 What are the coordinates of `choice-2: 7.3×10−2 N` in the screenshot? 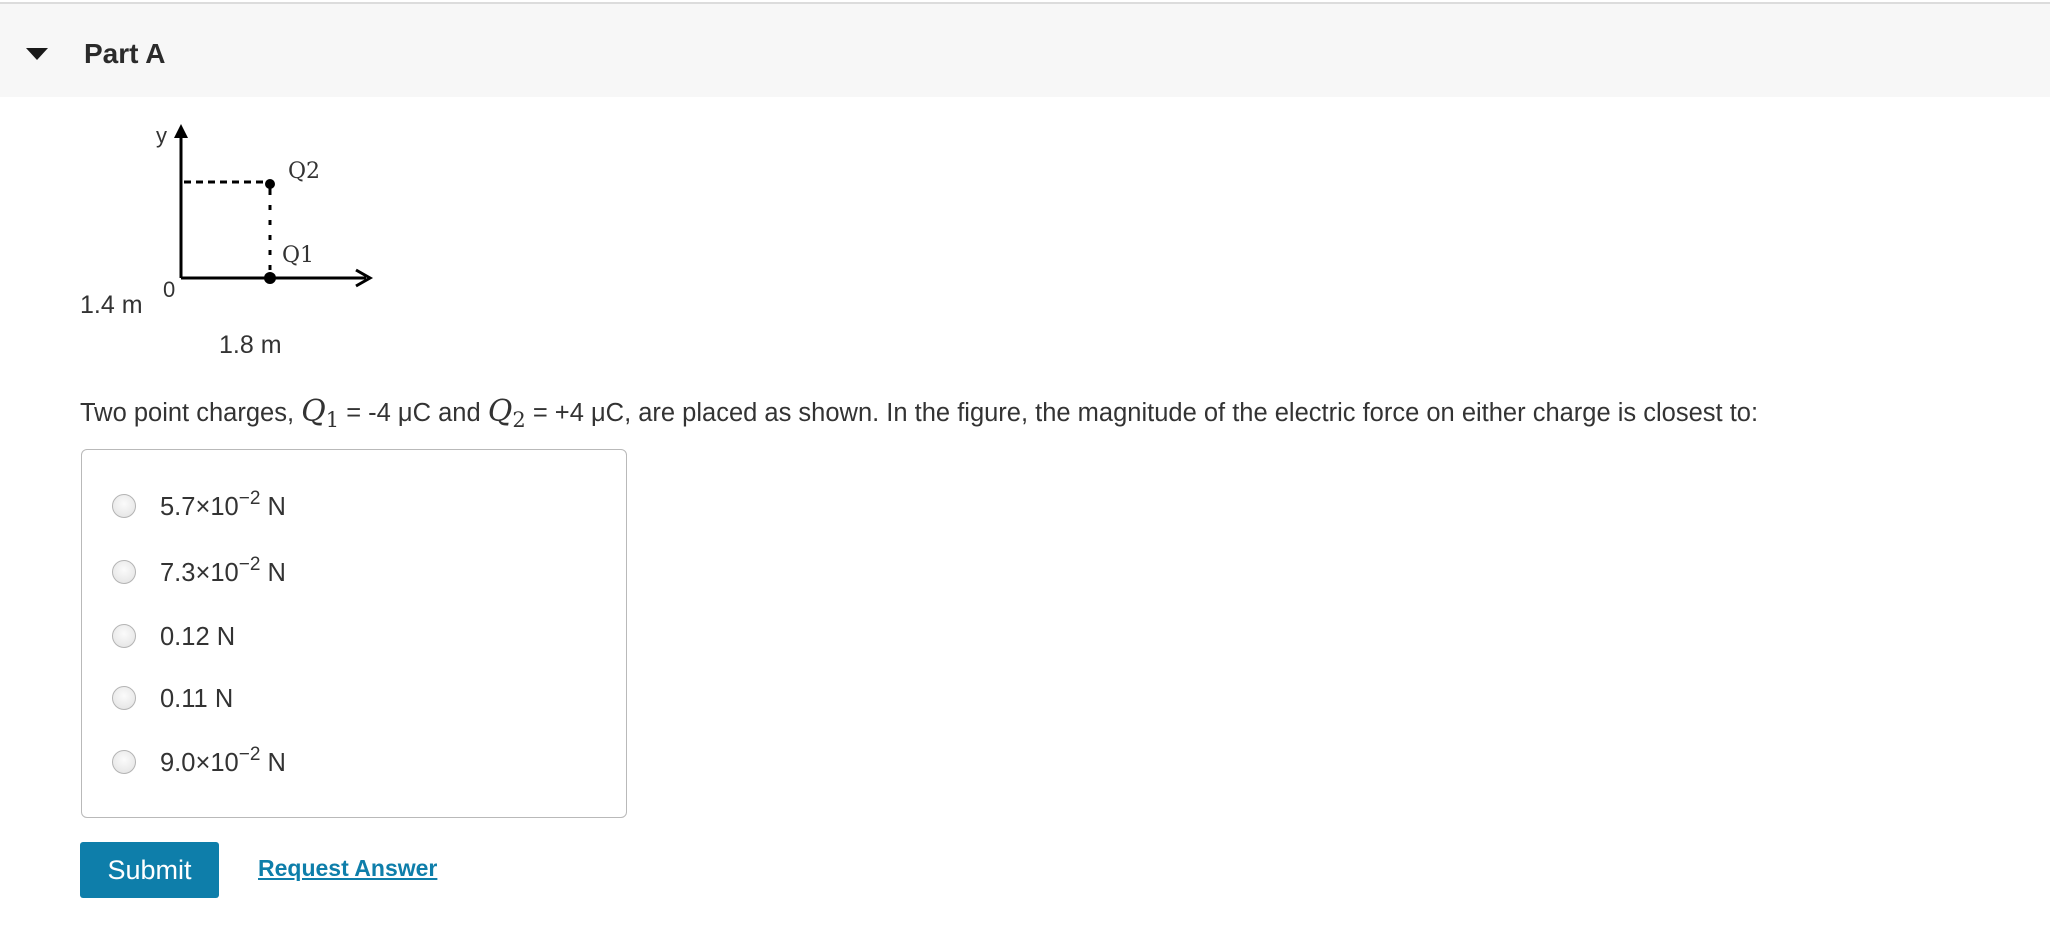 It's located at (352, 574).